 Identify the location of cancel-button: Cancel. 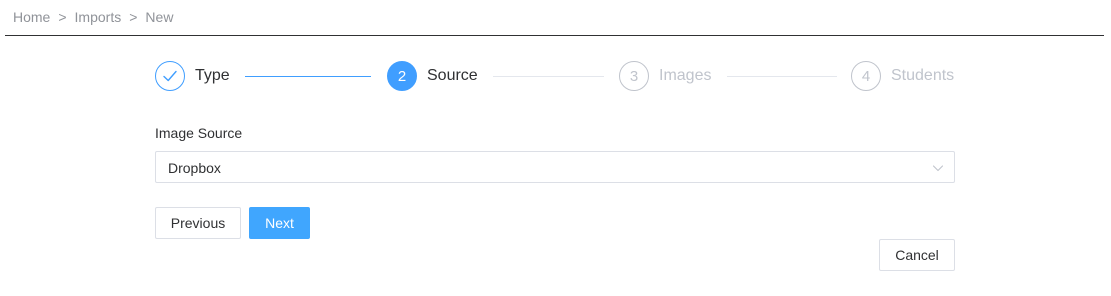
(917, 255).